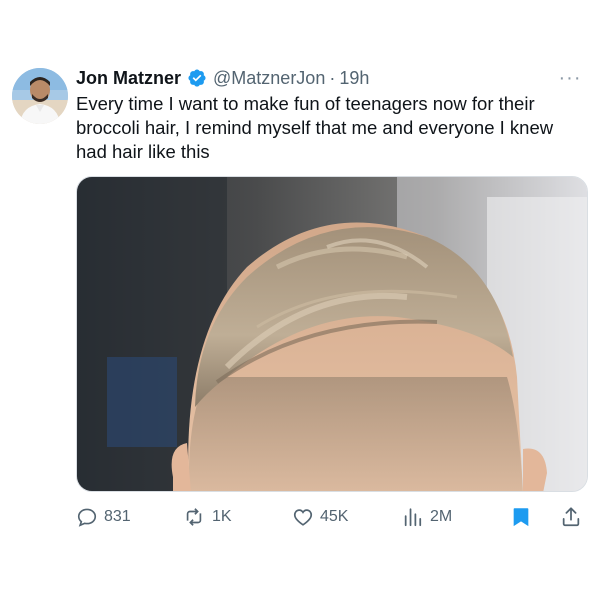 Image resolution: width=600 pixels, height=600 pixels. I want to click on tweet-header: Jon Matzner @MatznerJon · 19h, so click(222, 78).